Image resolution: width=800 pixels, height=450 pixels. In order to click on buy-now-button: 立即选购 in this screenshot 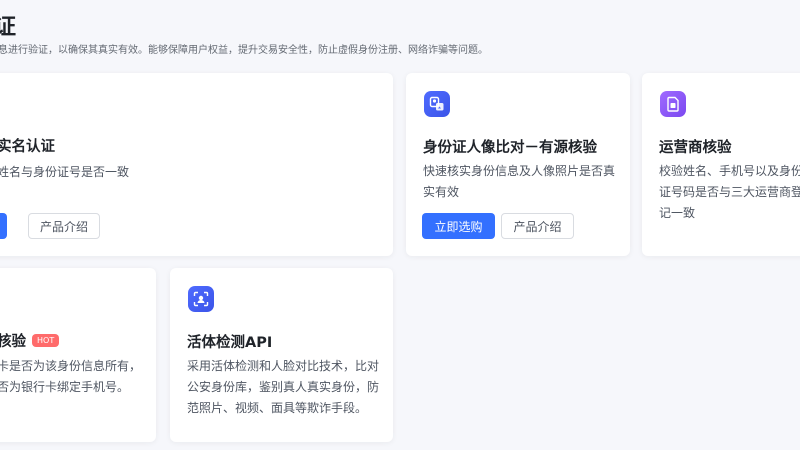, I will do `click(458, 226)`.